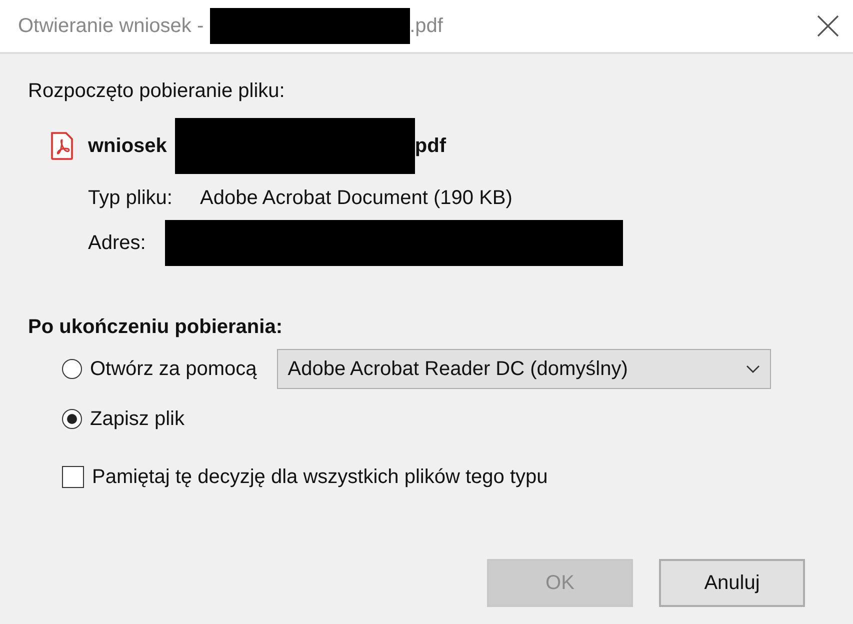 The width and height of the screenshot is (853, 624). What do you see at coordinates (62, 146) in the screenshot?
I see `pdf-file-icon` at bounding box center [62, 146].